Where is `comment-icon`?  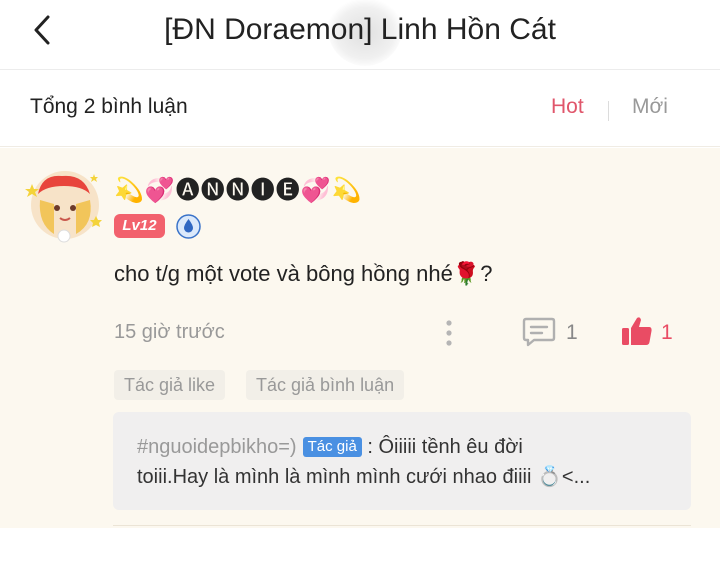 comment-icon is located at coordinates (539, 332).